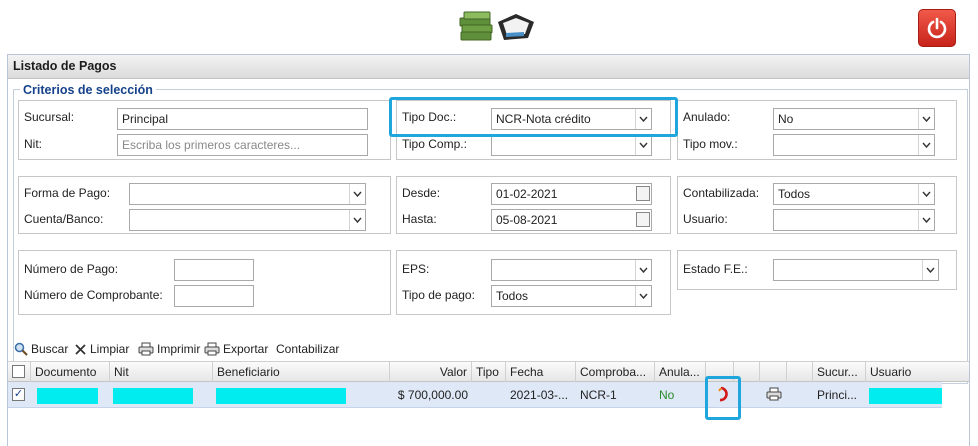  Describe the element at coordinates (856, 270) in the screenshot. I see `estado-fe-select` at that location.